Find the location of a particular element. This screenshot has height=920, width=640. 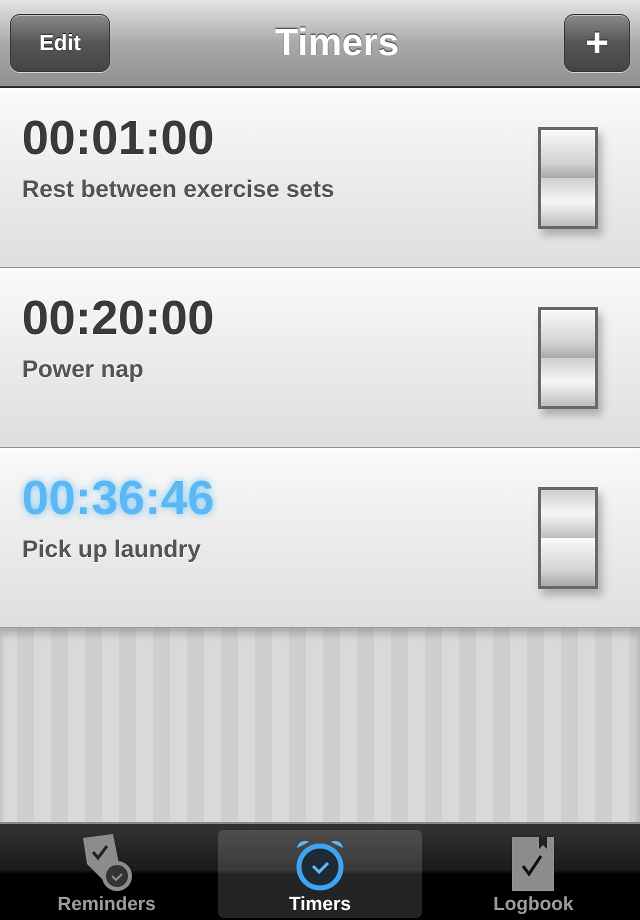

tab: Timers is located at coordinates (320, 874).